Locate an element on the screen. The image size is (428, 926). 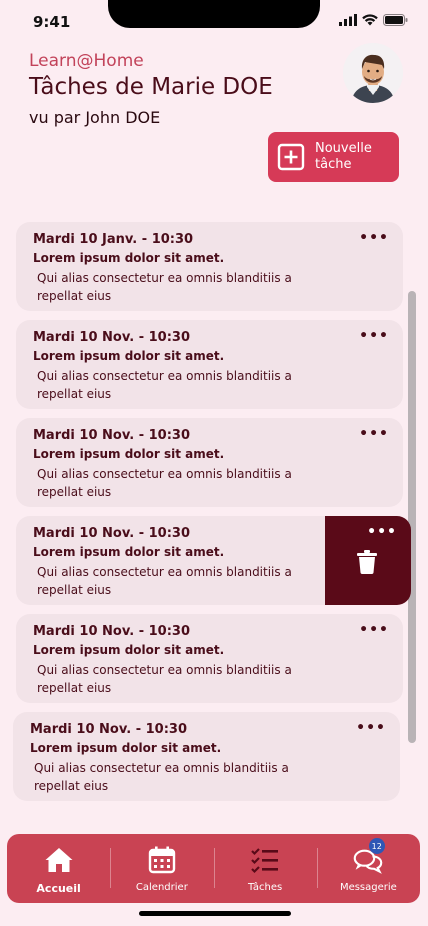
trash-icon is located at coordinates (367, 562).